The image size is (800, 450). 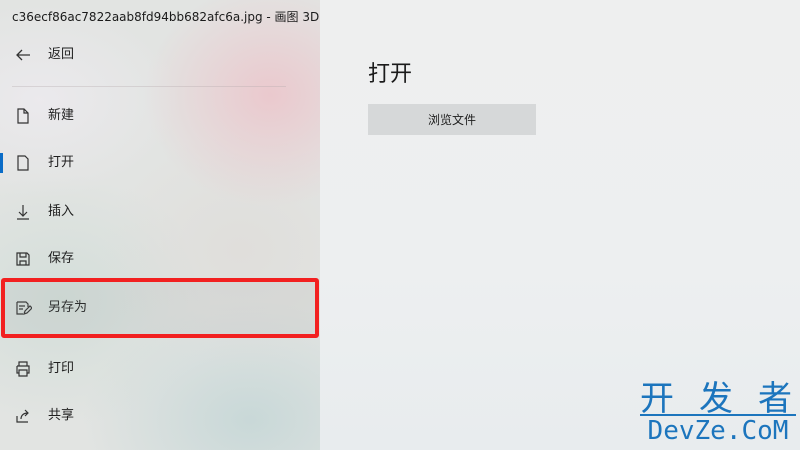 What do you see at coordinates (1, 163) in the screenshot?
I see `active-indicator` at bounding box center [1, 163].